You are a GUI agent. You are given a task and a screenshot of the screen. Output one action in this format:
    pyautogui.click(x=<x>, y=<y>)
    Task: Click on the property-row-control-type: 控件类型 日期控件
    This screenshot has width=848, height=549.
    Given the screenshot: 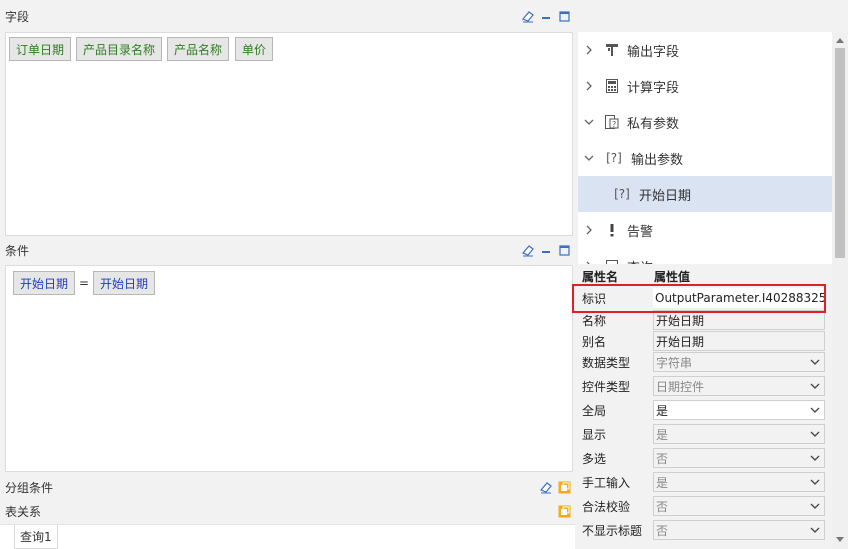 What is the action you would take?
    pyautogui.click(x=705, y=386)
    